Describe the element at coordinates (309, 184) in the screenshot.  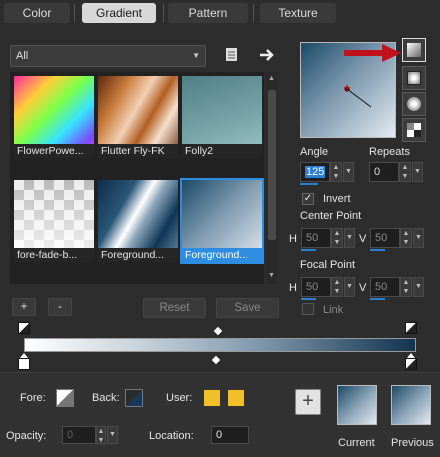
I see `angle-slider-fill` at that location.